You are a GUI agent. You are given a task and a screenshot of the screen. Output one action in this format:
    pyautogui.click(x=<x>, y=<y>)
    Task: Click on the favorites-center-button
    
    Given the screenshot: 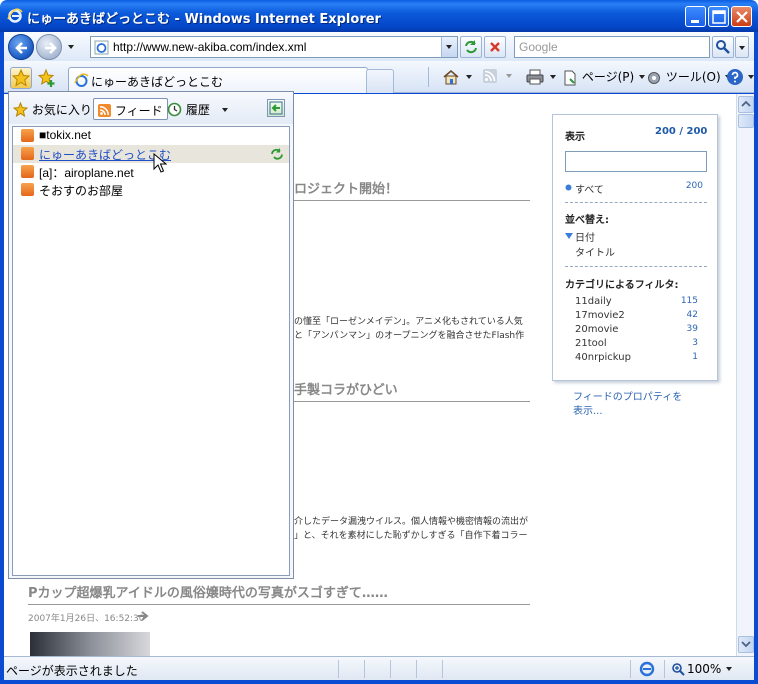 What is the action you would take?
    pyautogui.click(x=21, y=78)
    